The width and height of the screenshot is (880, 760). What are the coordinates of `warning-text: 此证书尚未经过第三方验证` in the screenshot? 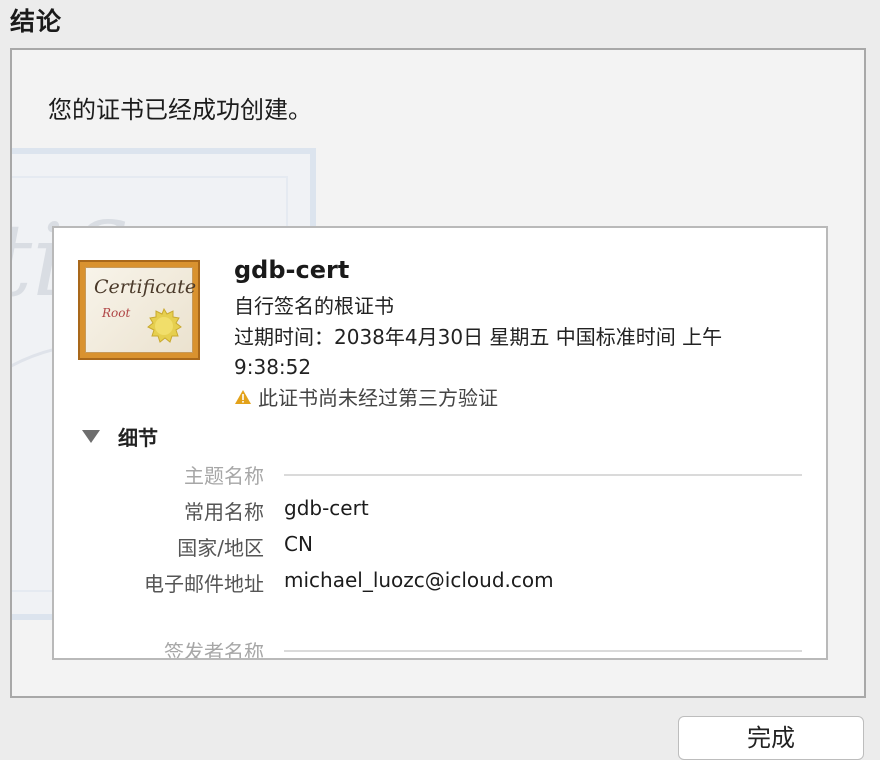 It's located at (378, 398).